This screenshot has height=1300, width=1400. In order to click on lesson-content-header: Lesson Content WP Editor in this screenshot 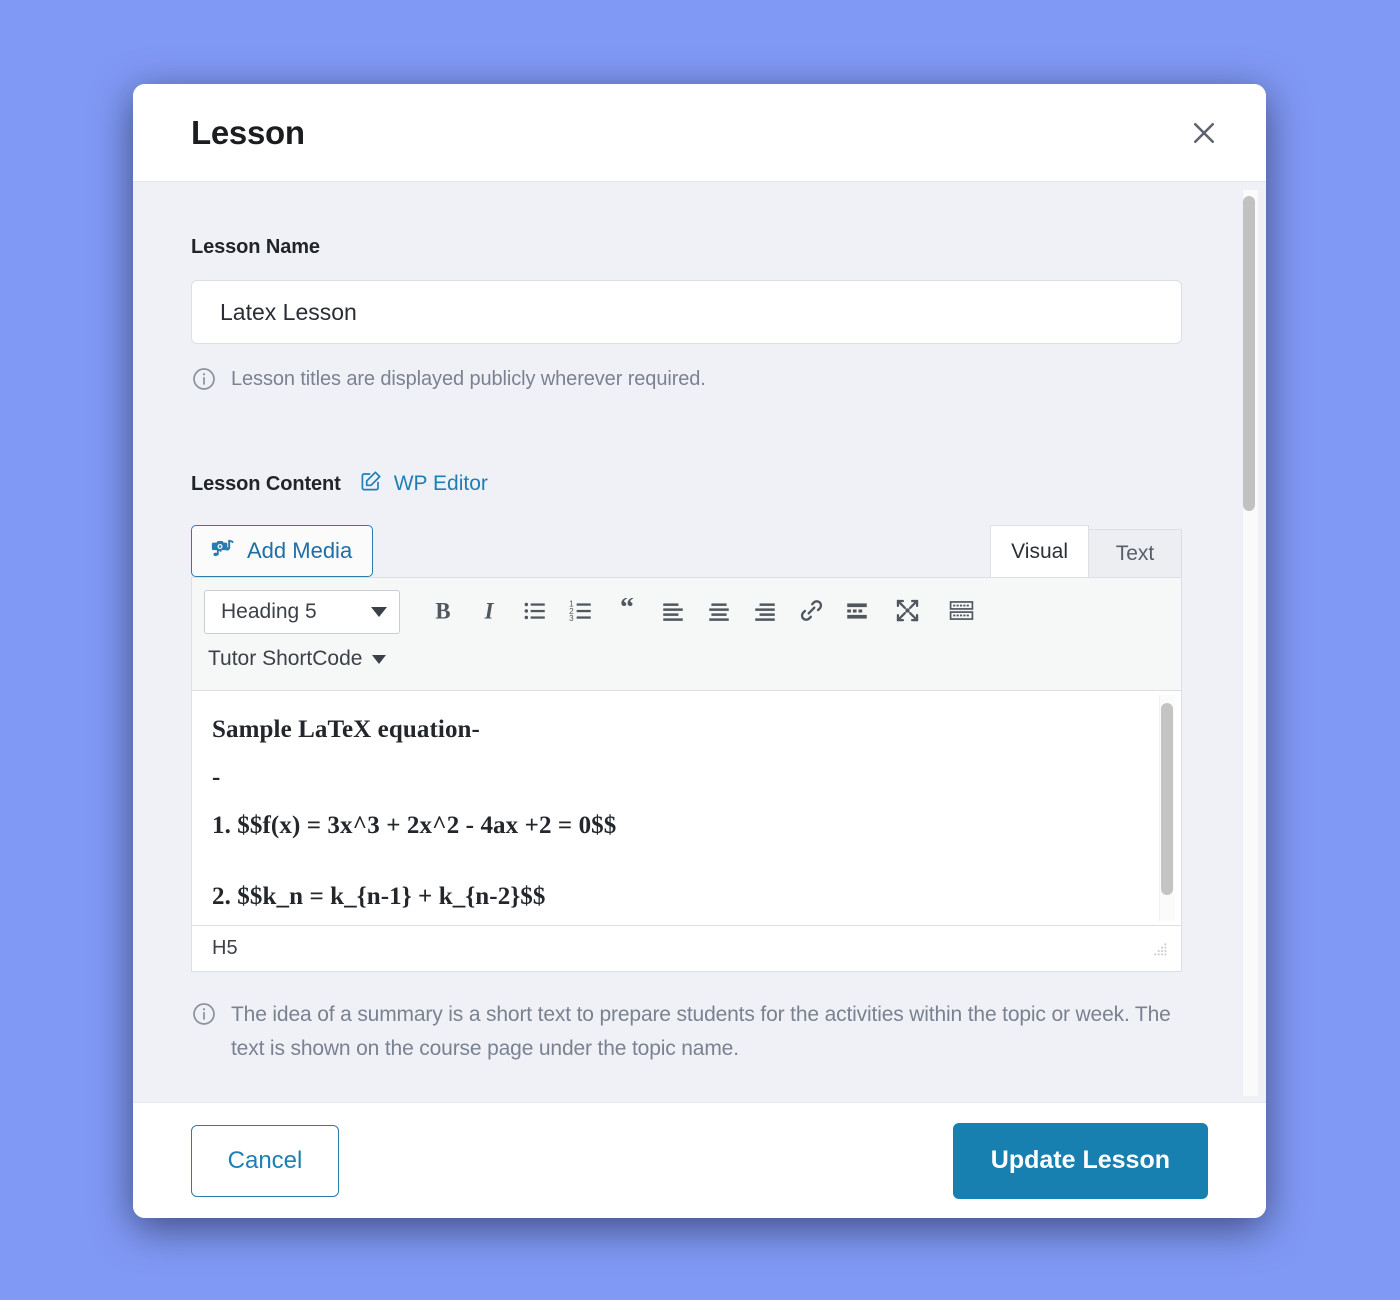, I will do `click(699, 484)`.